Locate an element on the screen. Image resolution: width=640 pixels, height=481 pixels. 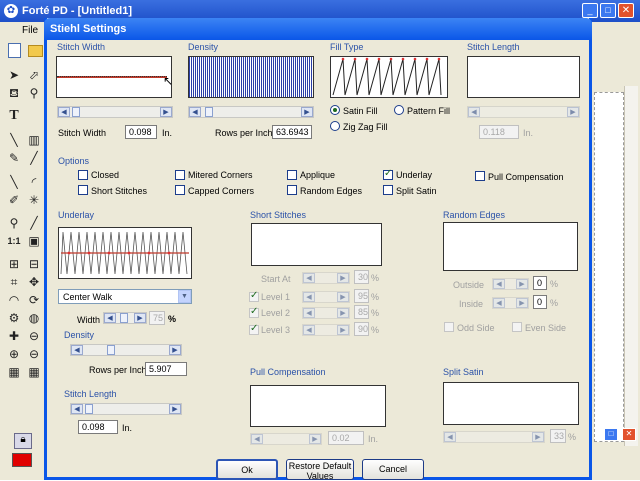
color-swatch is located at coordinates (22, 460).